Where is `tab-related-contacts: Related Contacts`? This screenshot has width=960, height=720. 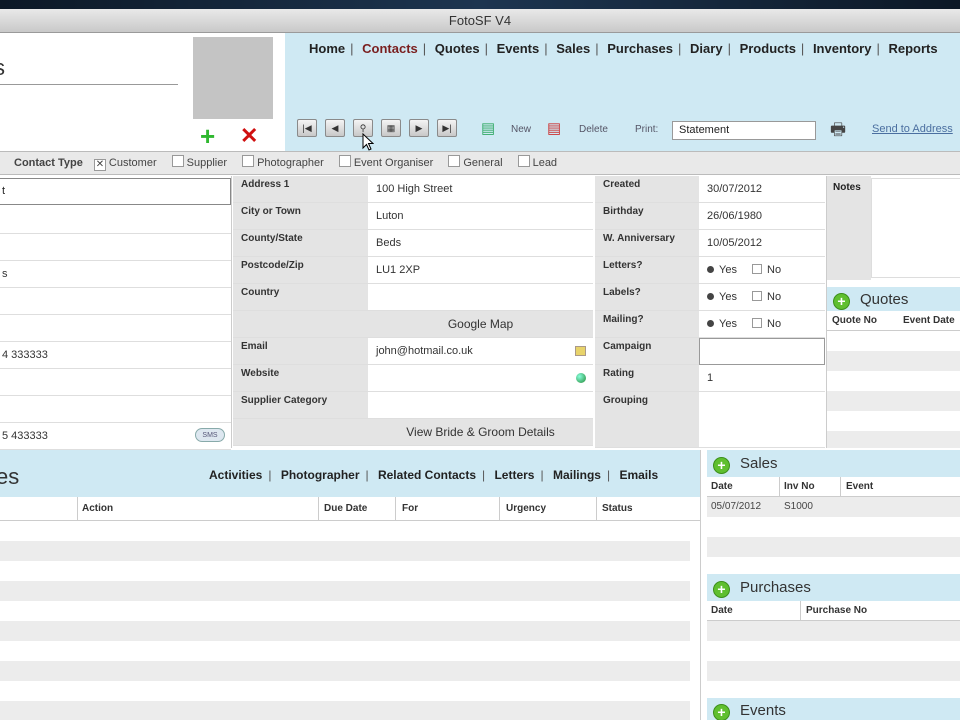
tab-related-contacts: Related Contacts is located at coordinates (427, 475).